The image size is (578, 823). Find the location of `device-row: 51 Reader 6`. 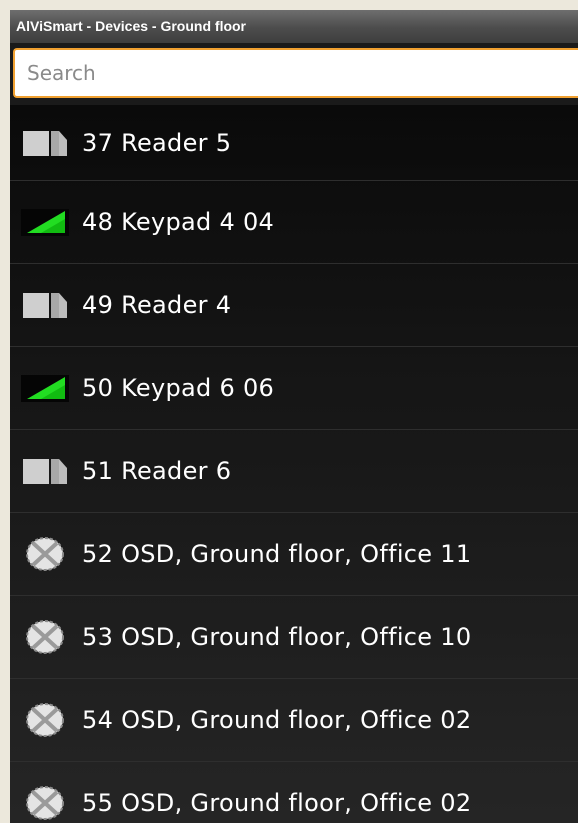

device-row: 51 Reader 6 is located at coordinates (294, 471).